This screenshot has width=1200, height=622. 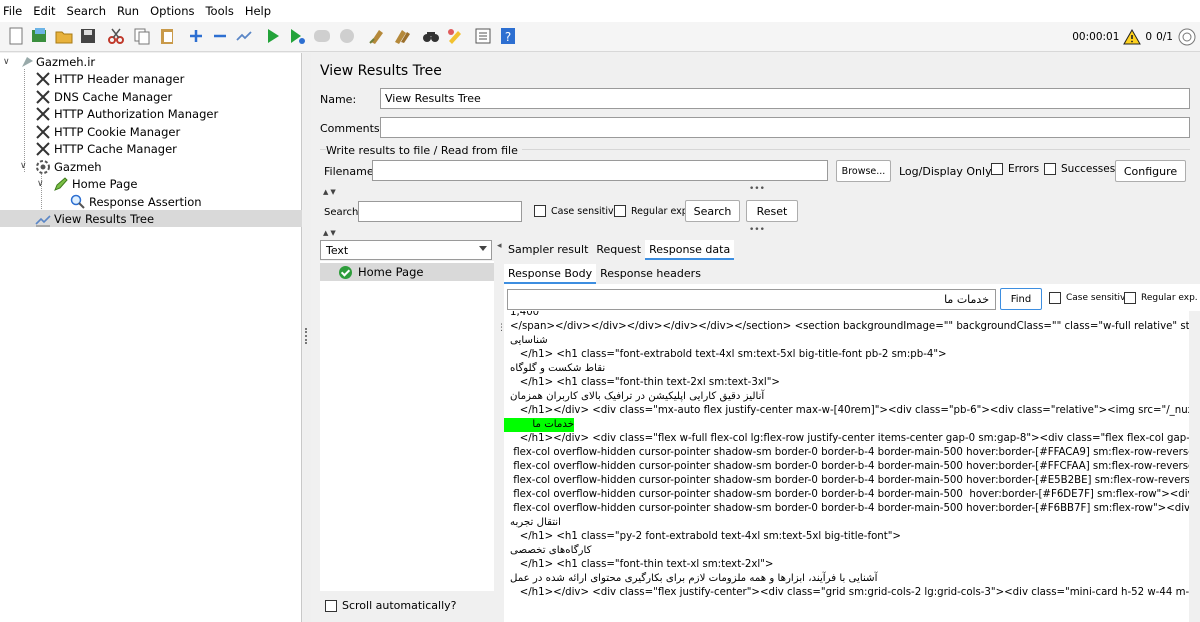 I want to click on find-input: خدمات ما, so click(x=751, y=299).